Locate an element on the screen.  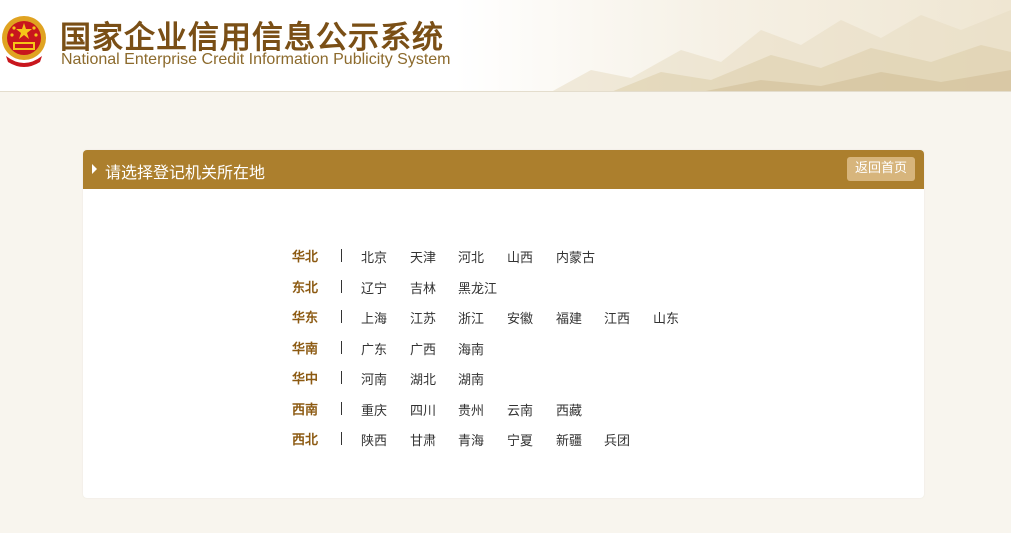
province-link: 广东 is located at coordinates (374, 348).